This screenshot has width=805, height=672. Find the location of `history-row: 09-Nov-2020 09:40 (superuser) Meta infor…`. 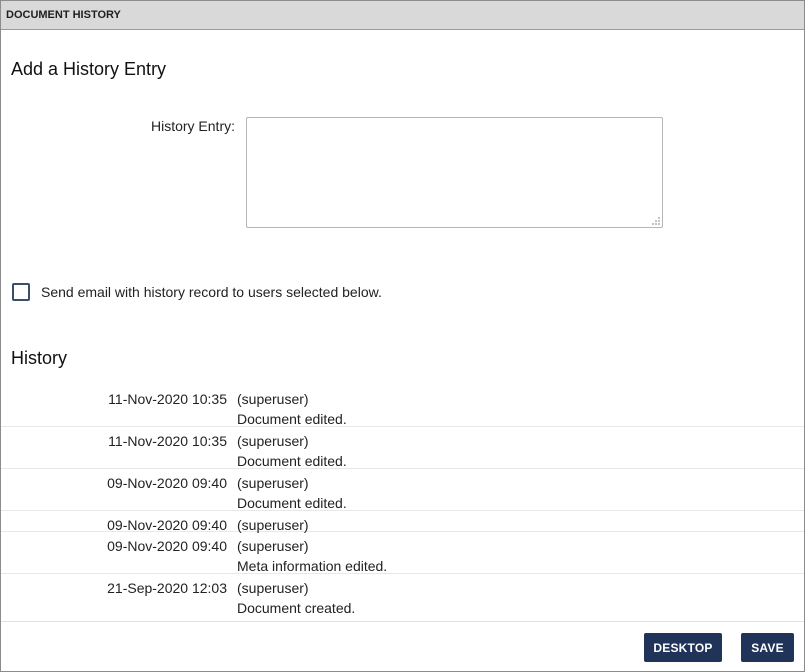

history-row: 09-Nov-2020 09:40 (superuser) Meta infor… is located at coordinates (402, 553).